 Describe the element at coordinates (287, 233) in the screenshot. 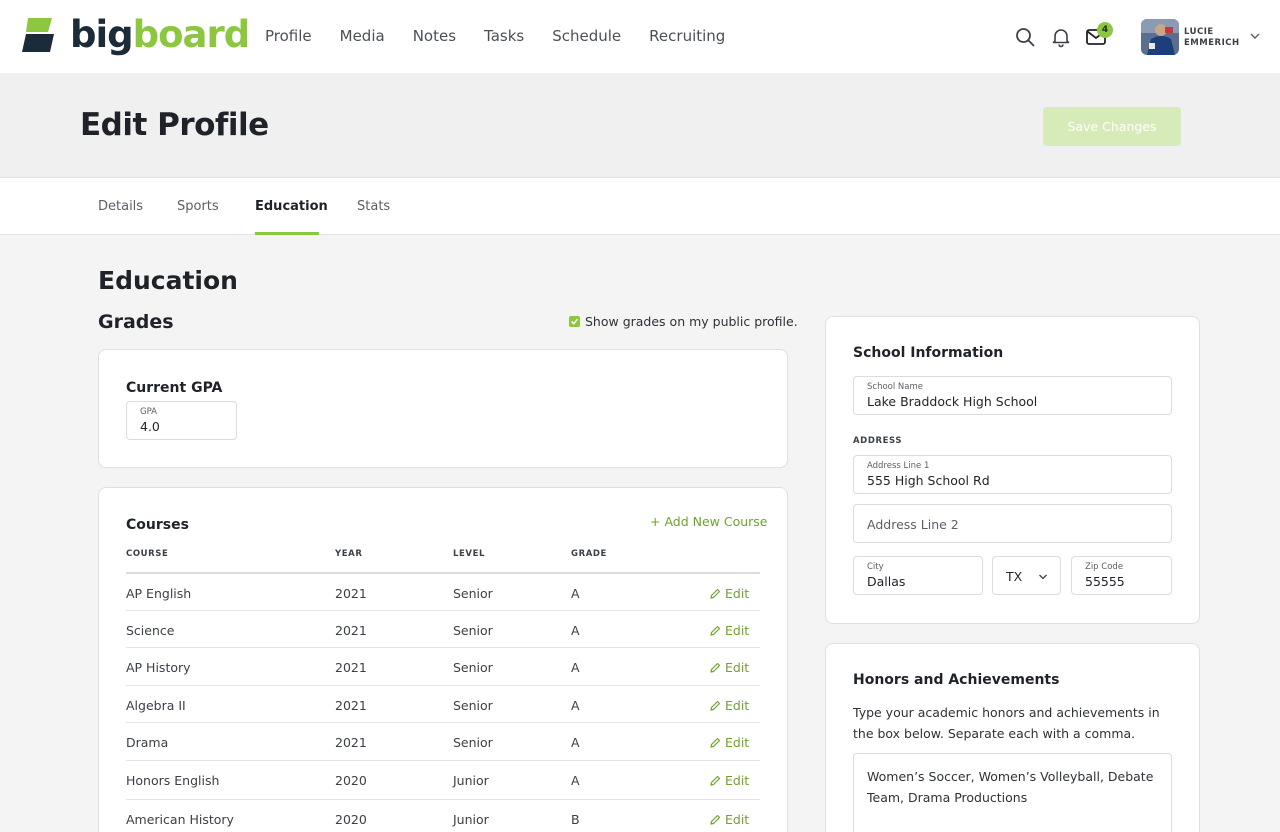

I see `active-tab-indicator` at that location.